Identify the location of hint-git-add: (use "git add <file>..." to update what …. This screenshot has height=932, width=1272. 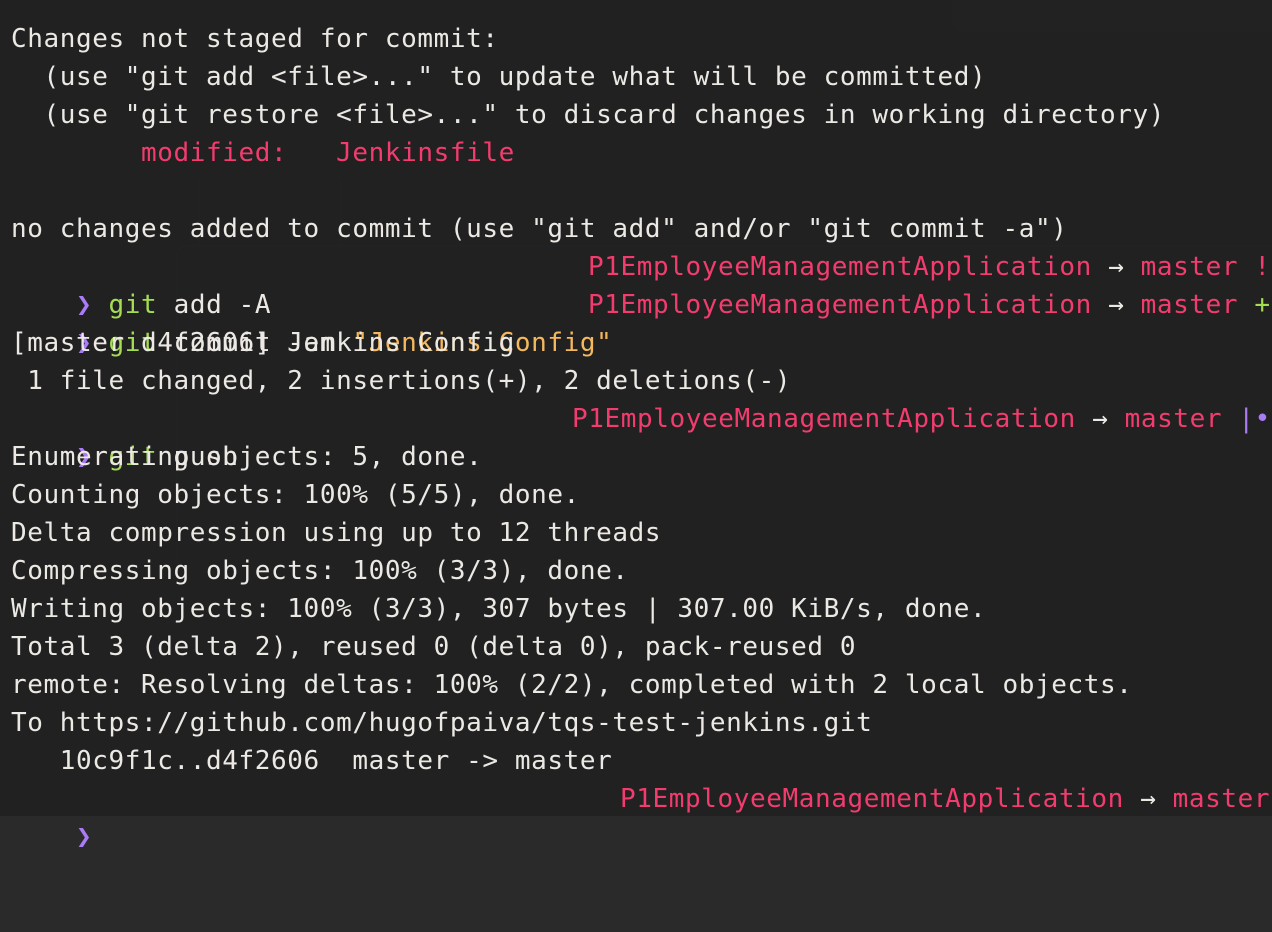
(499, 77).